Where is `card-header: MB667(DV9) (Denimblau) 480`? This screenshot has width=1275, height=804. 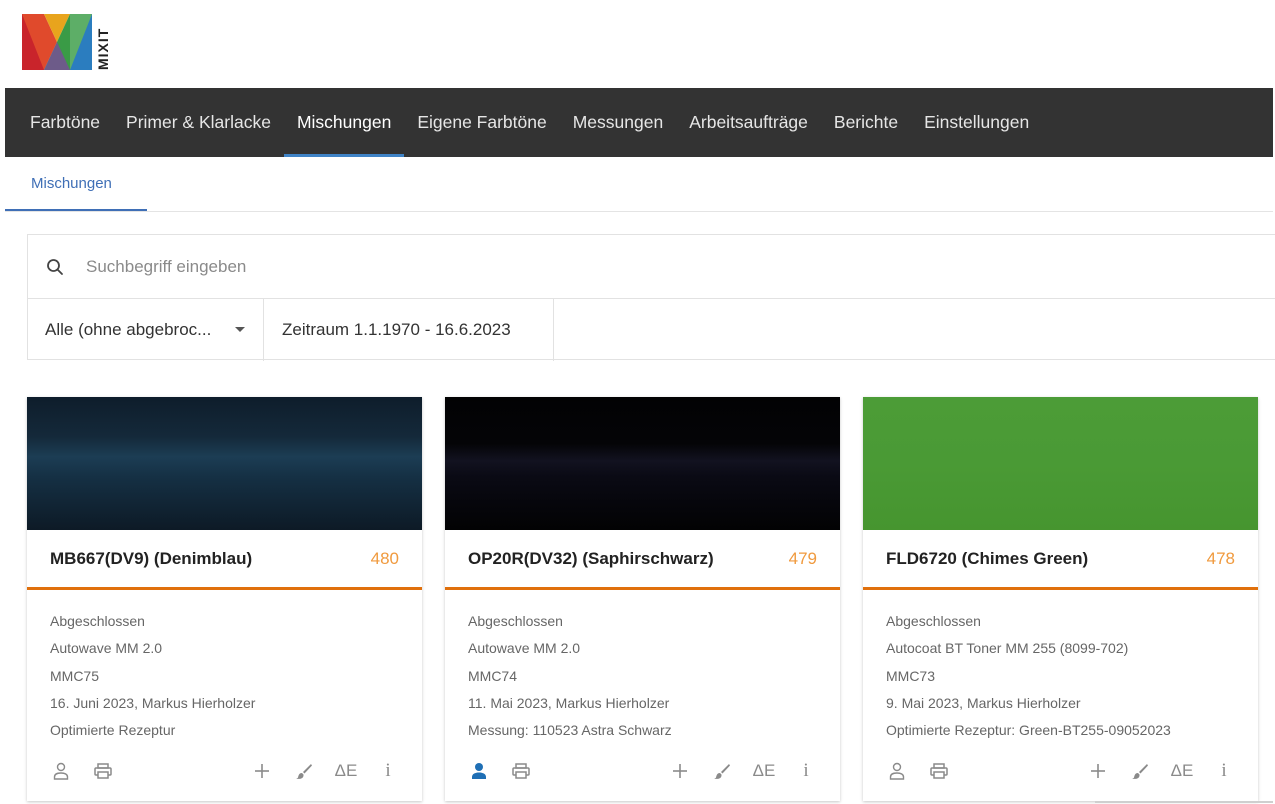 card-header: MB667(DV9) (Denimblau) 480 is located at coordinates (224, 560).